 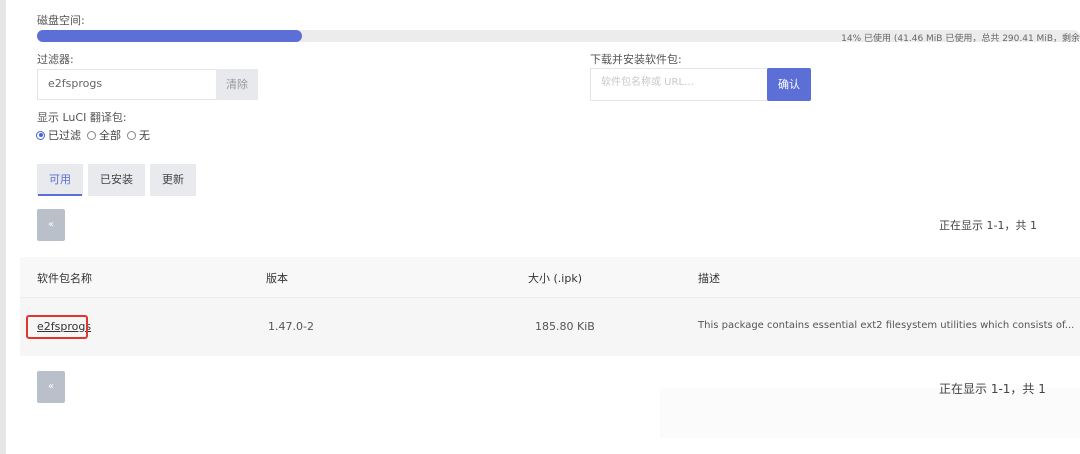 I want to click on pager-prev-button-top: «, so click(x=51, y=225).